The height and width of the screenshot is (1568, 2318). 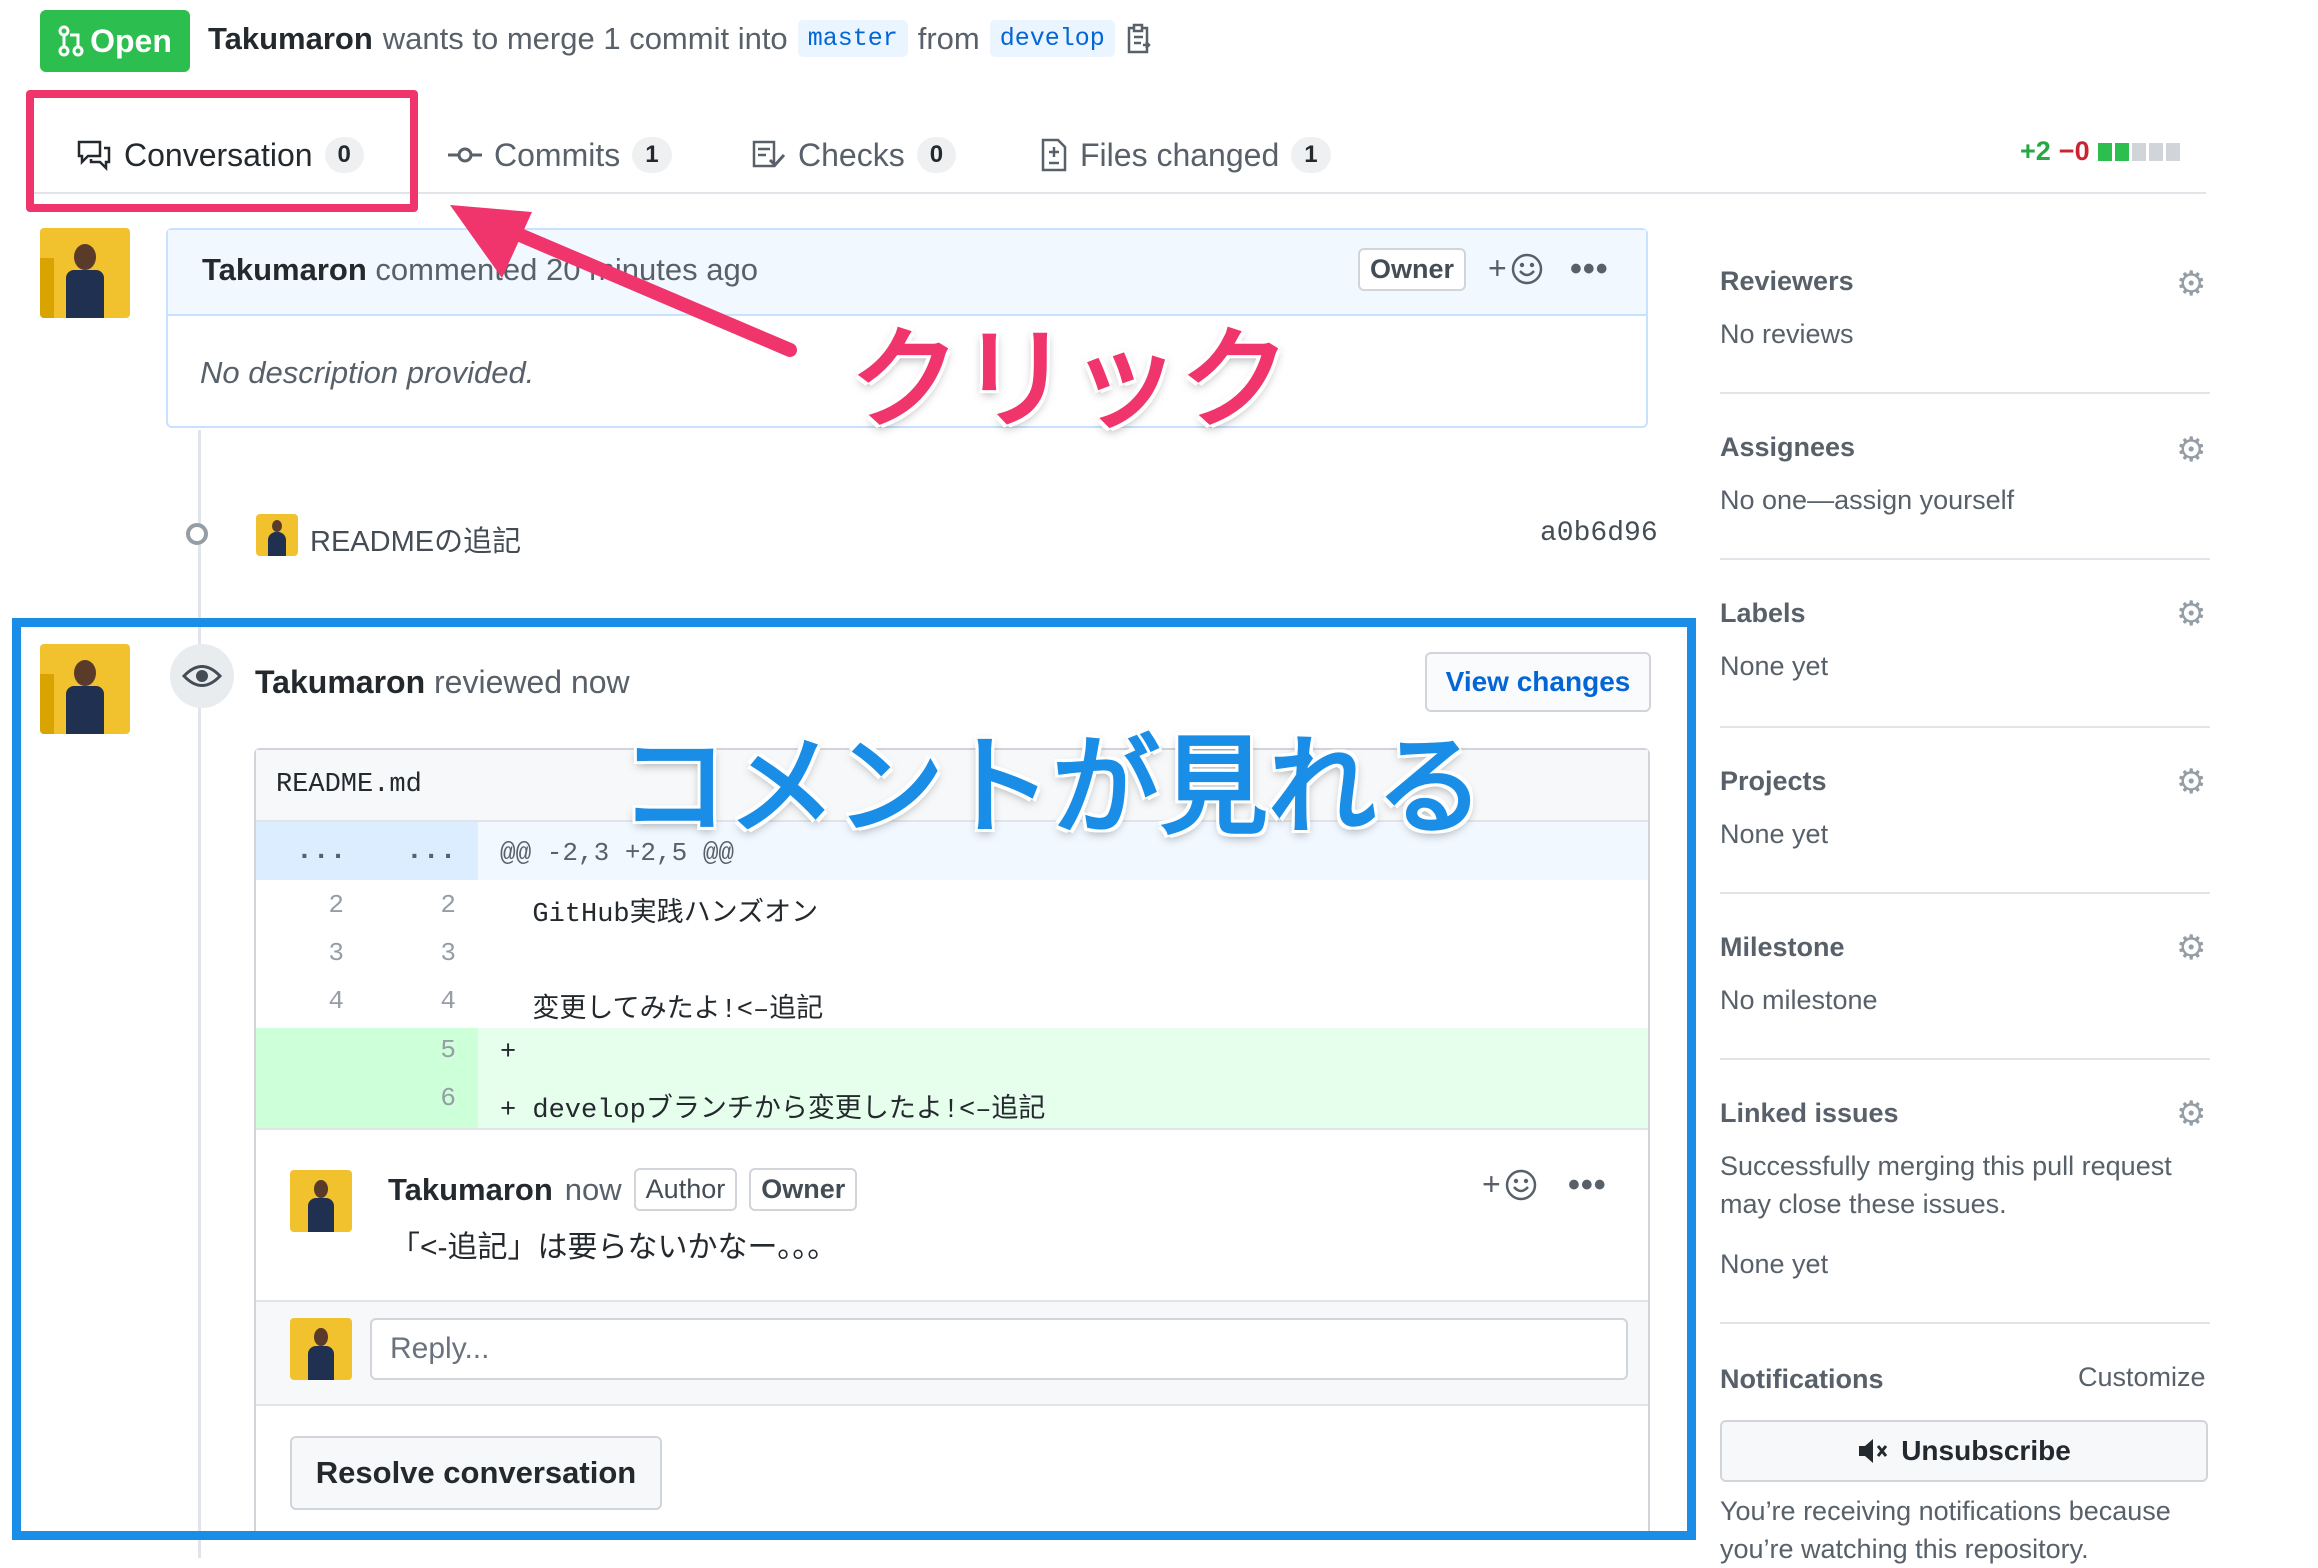 I want to click on customize-link: Customize, so click(x=2142, y=1377).